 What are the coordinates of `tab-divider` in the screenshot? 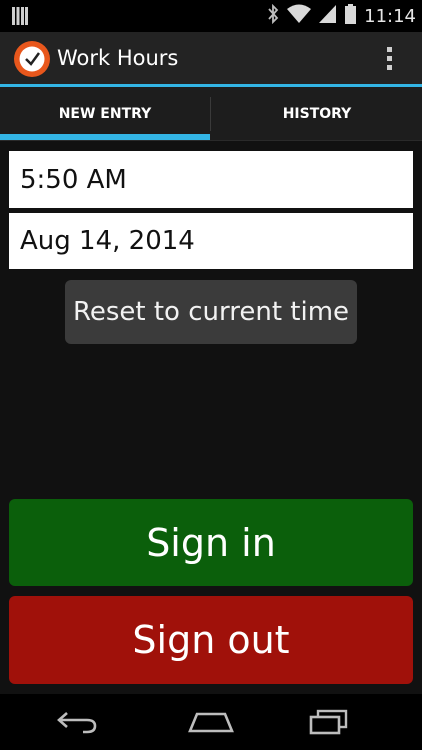 It's located at (210, 114).